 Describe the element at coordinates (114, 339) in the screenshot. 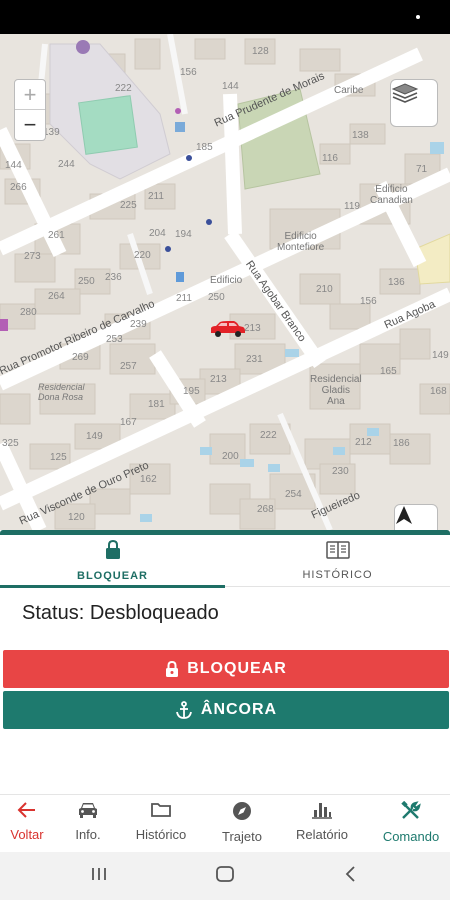

I see `house-number: 253` at that location.